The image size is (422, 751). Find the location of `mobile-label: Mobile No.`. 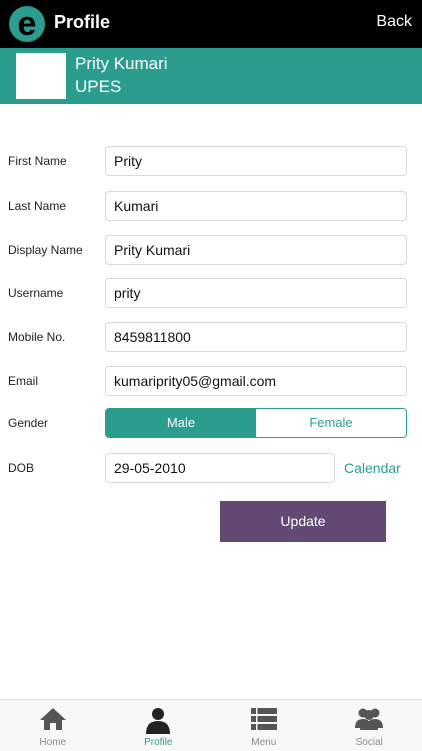

mobile-label: Mobile No. is located at coordinates (36, 337).